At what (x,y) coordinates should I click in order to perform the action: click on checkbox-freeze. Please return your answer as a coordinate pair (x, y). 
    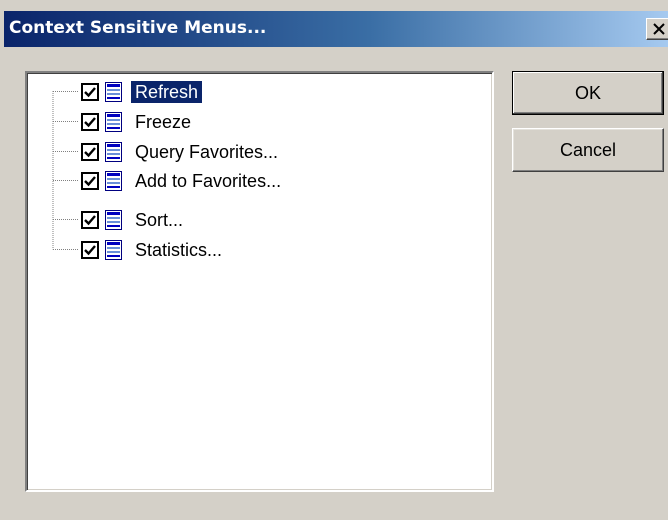
    Looking at the image, I should click on (90, 122).